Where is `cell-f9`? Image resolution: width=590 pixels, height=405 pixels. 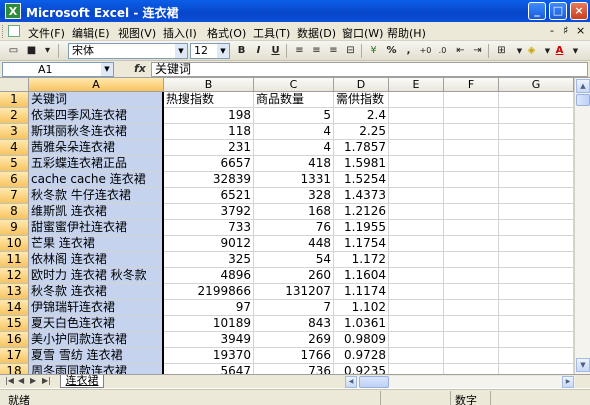
cell-f9 is located at coordinates (471, 228).